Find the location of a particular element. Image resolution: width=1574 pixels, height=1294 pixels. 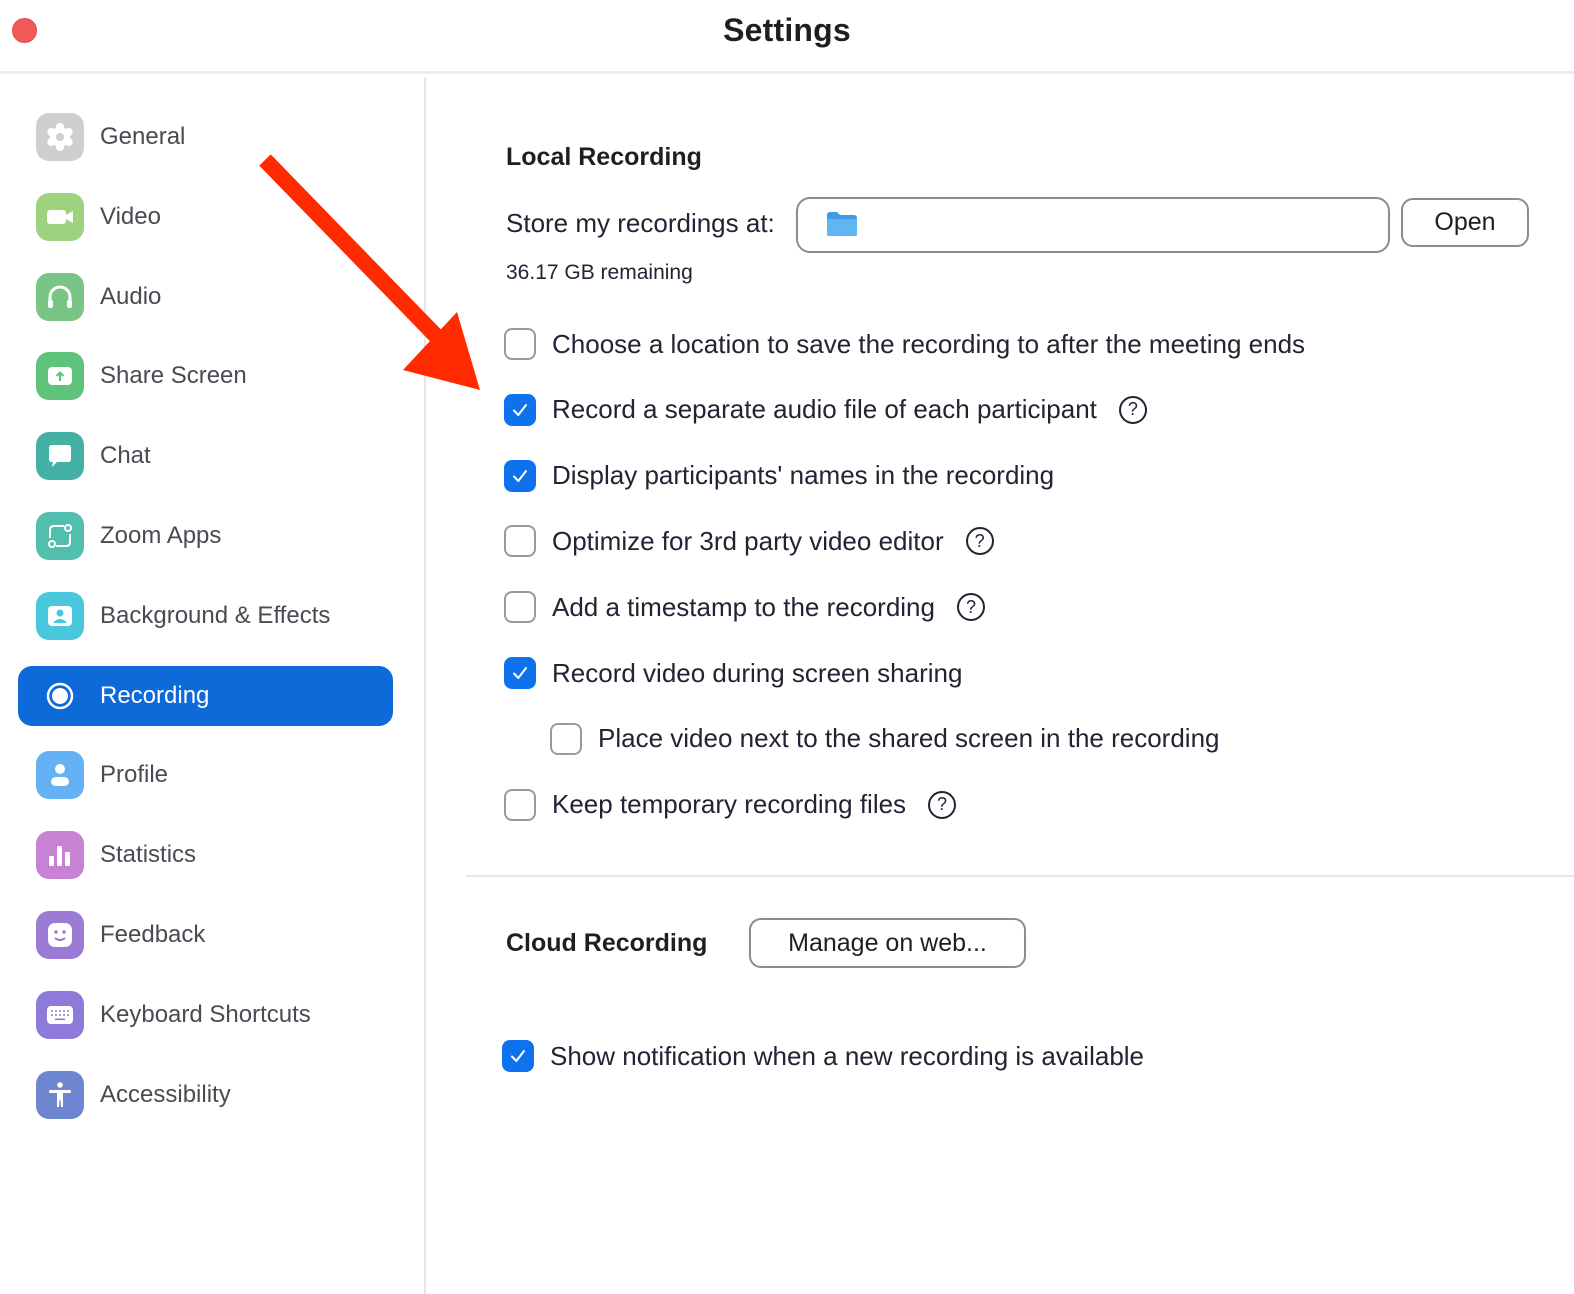

sidebar-item-label: Share Screen is located at coordinates (173, 376).